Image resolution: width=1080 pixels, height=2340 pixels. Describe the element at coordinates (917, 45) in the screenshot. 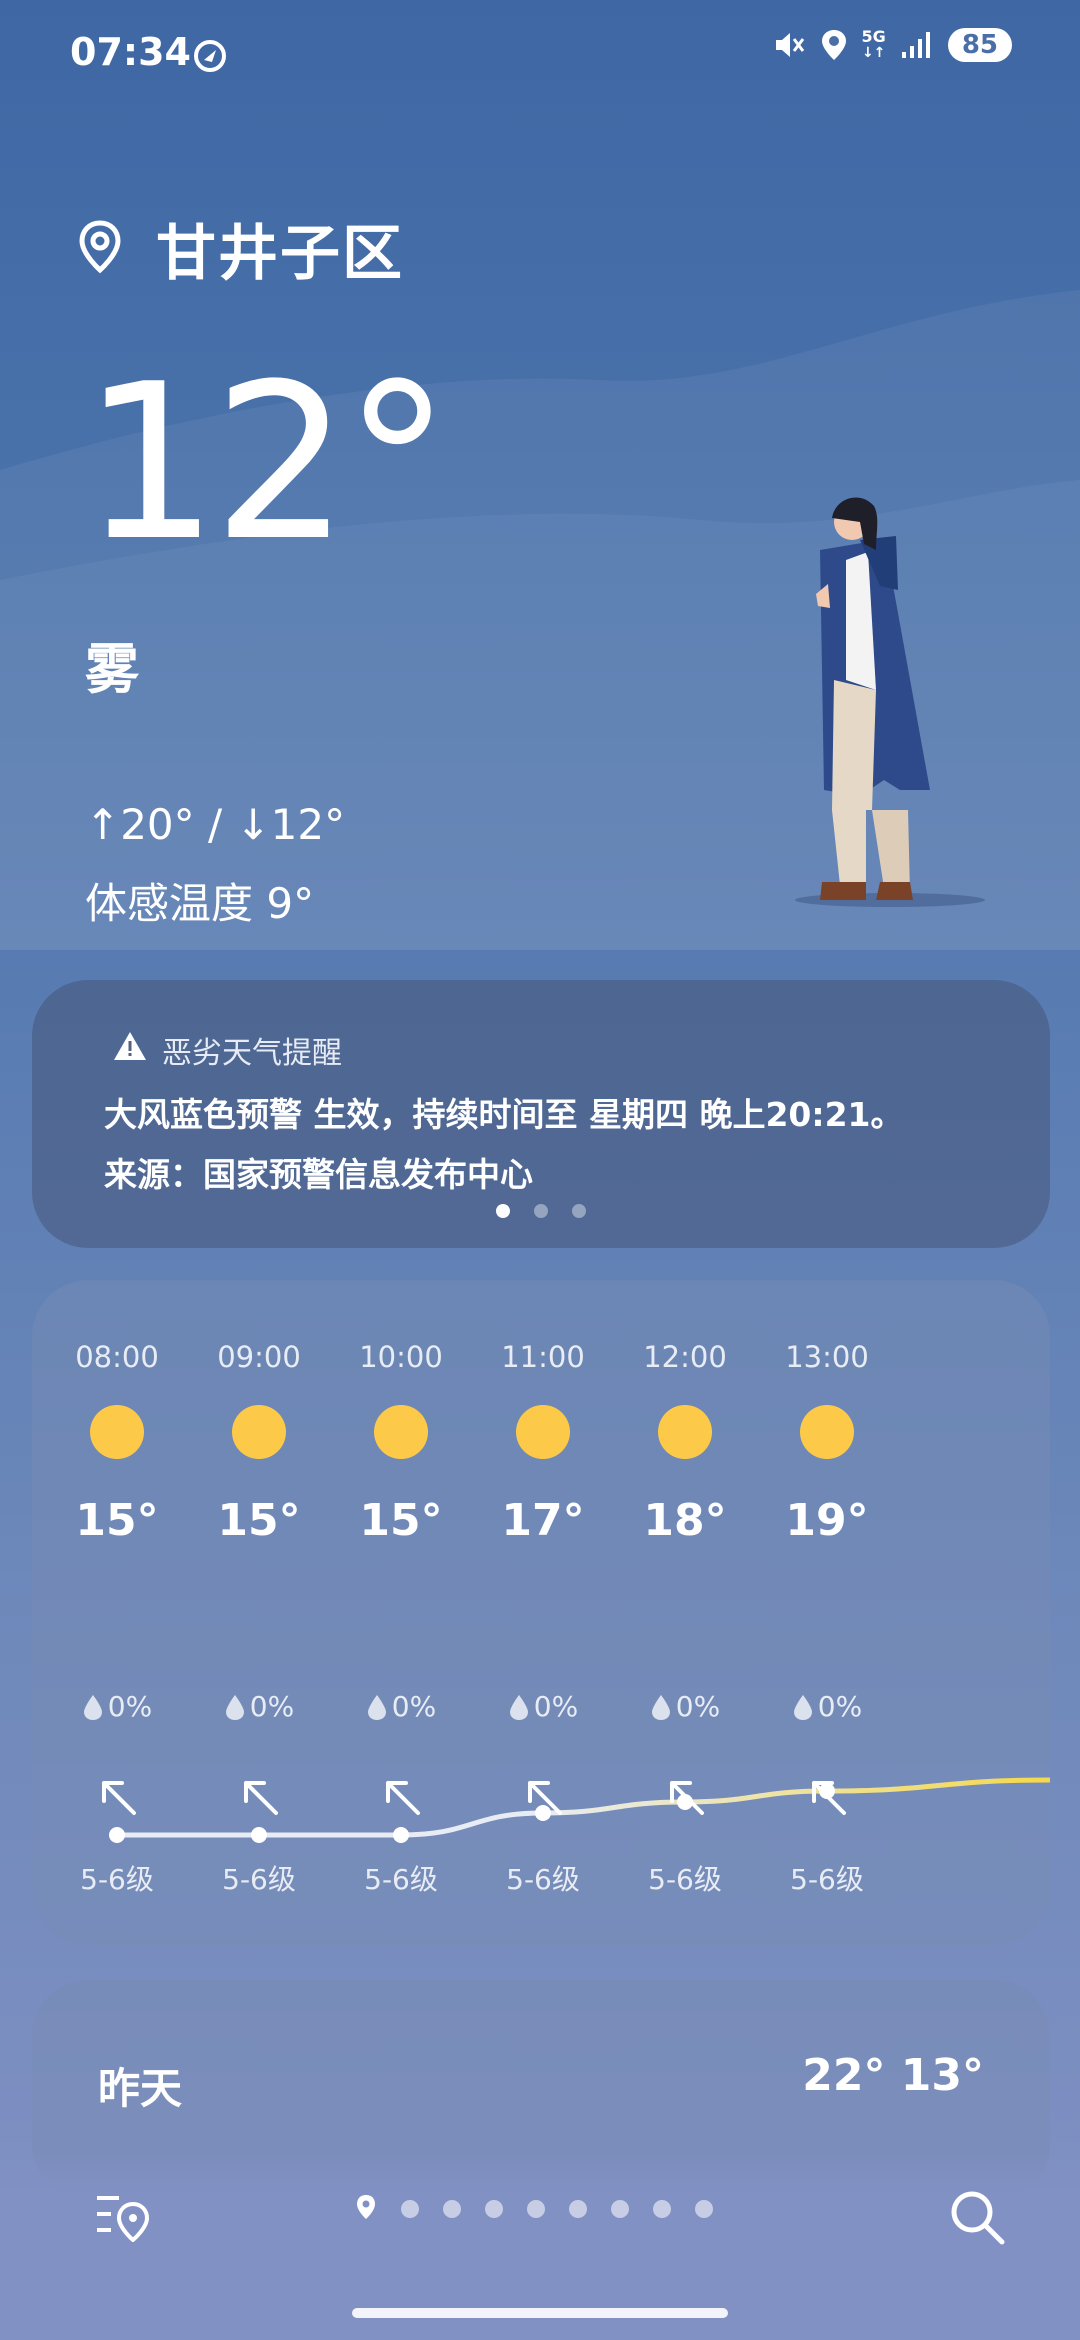

I see `signal-icon` at that location.